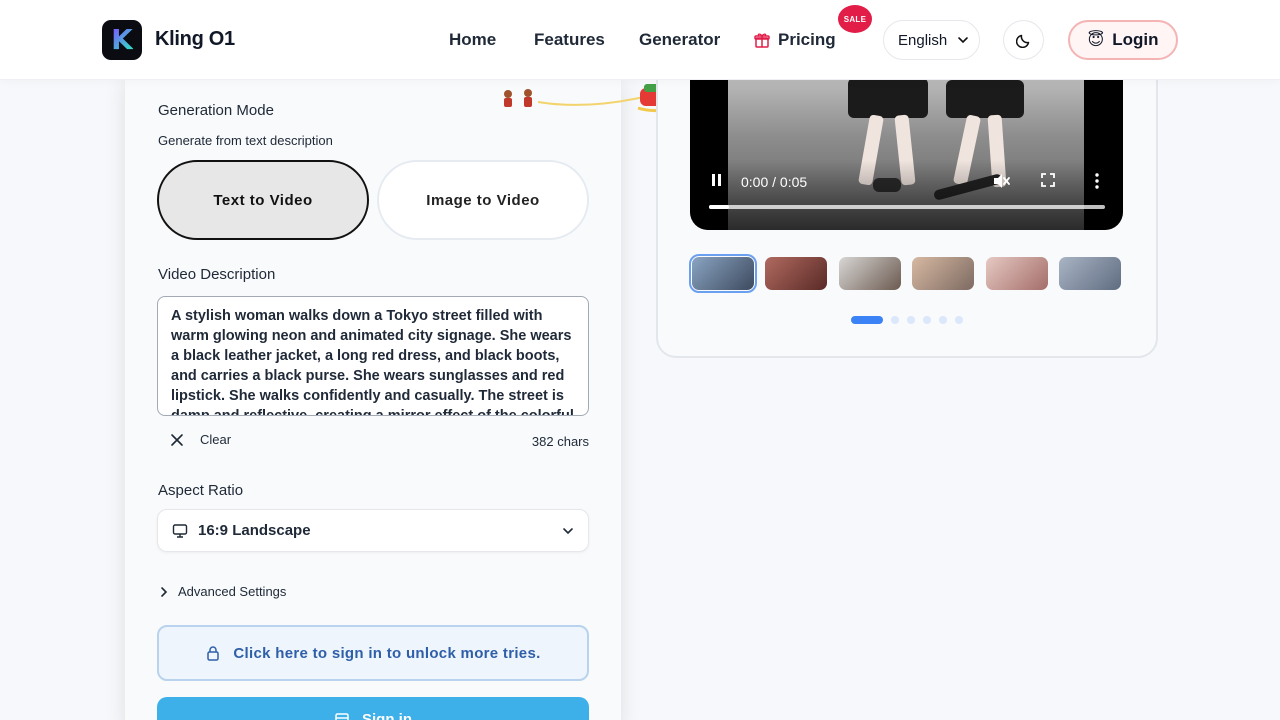 This screenshot has height=720, width=1280. What do you see at coordinates (177, 439) in the screenshot?
I see `close-icon` at bounding box center [177, 439].